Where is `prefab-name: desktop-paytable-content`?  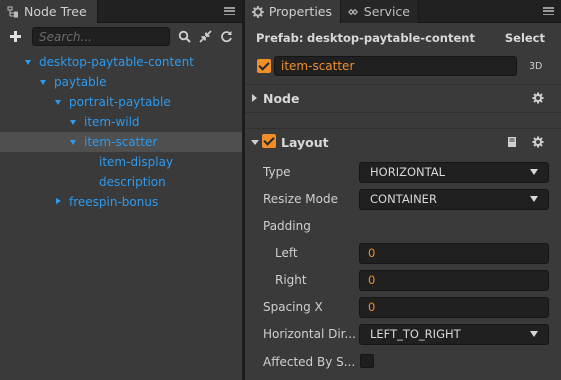 prefab-name: desktop-paytable-content is located at coordinates (391, 38).